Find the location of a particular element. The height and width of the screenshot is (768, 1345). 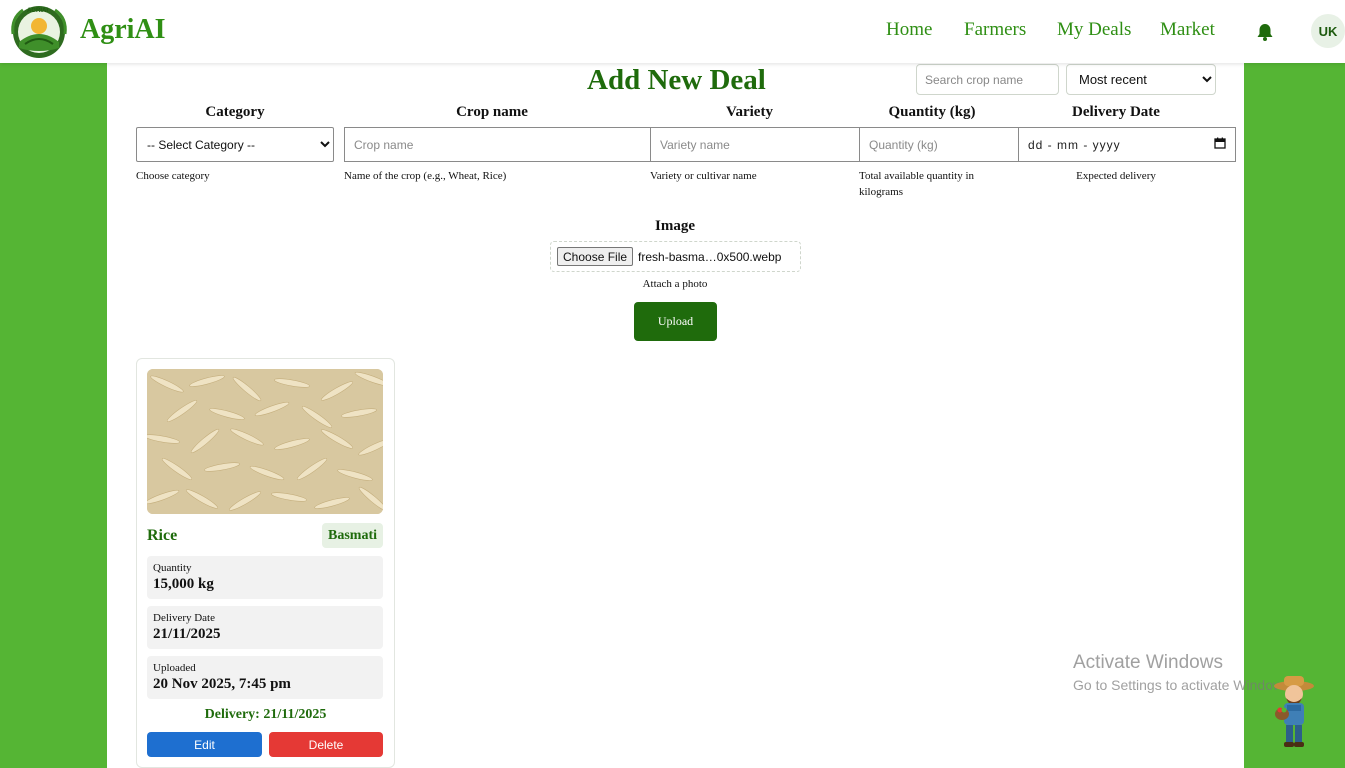

category-select: -- Select Category -- is located at coordinates (235, 144).